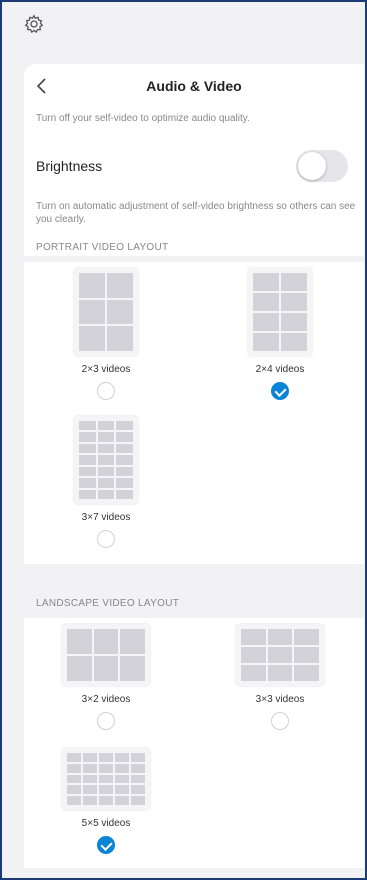  I want to click on sheet-header: Audio & Video, so click(194, 87).